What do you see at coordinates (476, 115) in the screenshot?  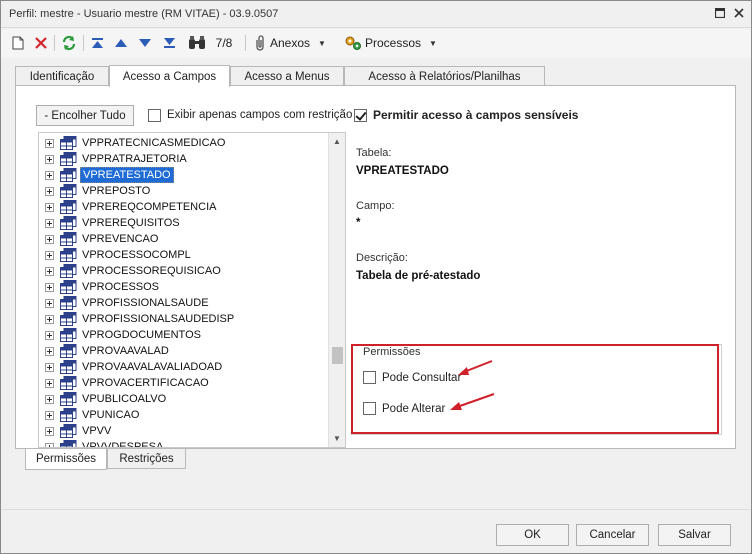 I see `allow-sensitive-label: Permitir acesso à campos sensíveis` at bounding box center [476, 115].